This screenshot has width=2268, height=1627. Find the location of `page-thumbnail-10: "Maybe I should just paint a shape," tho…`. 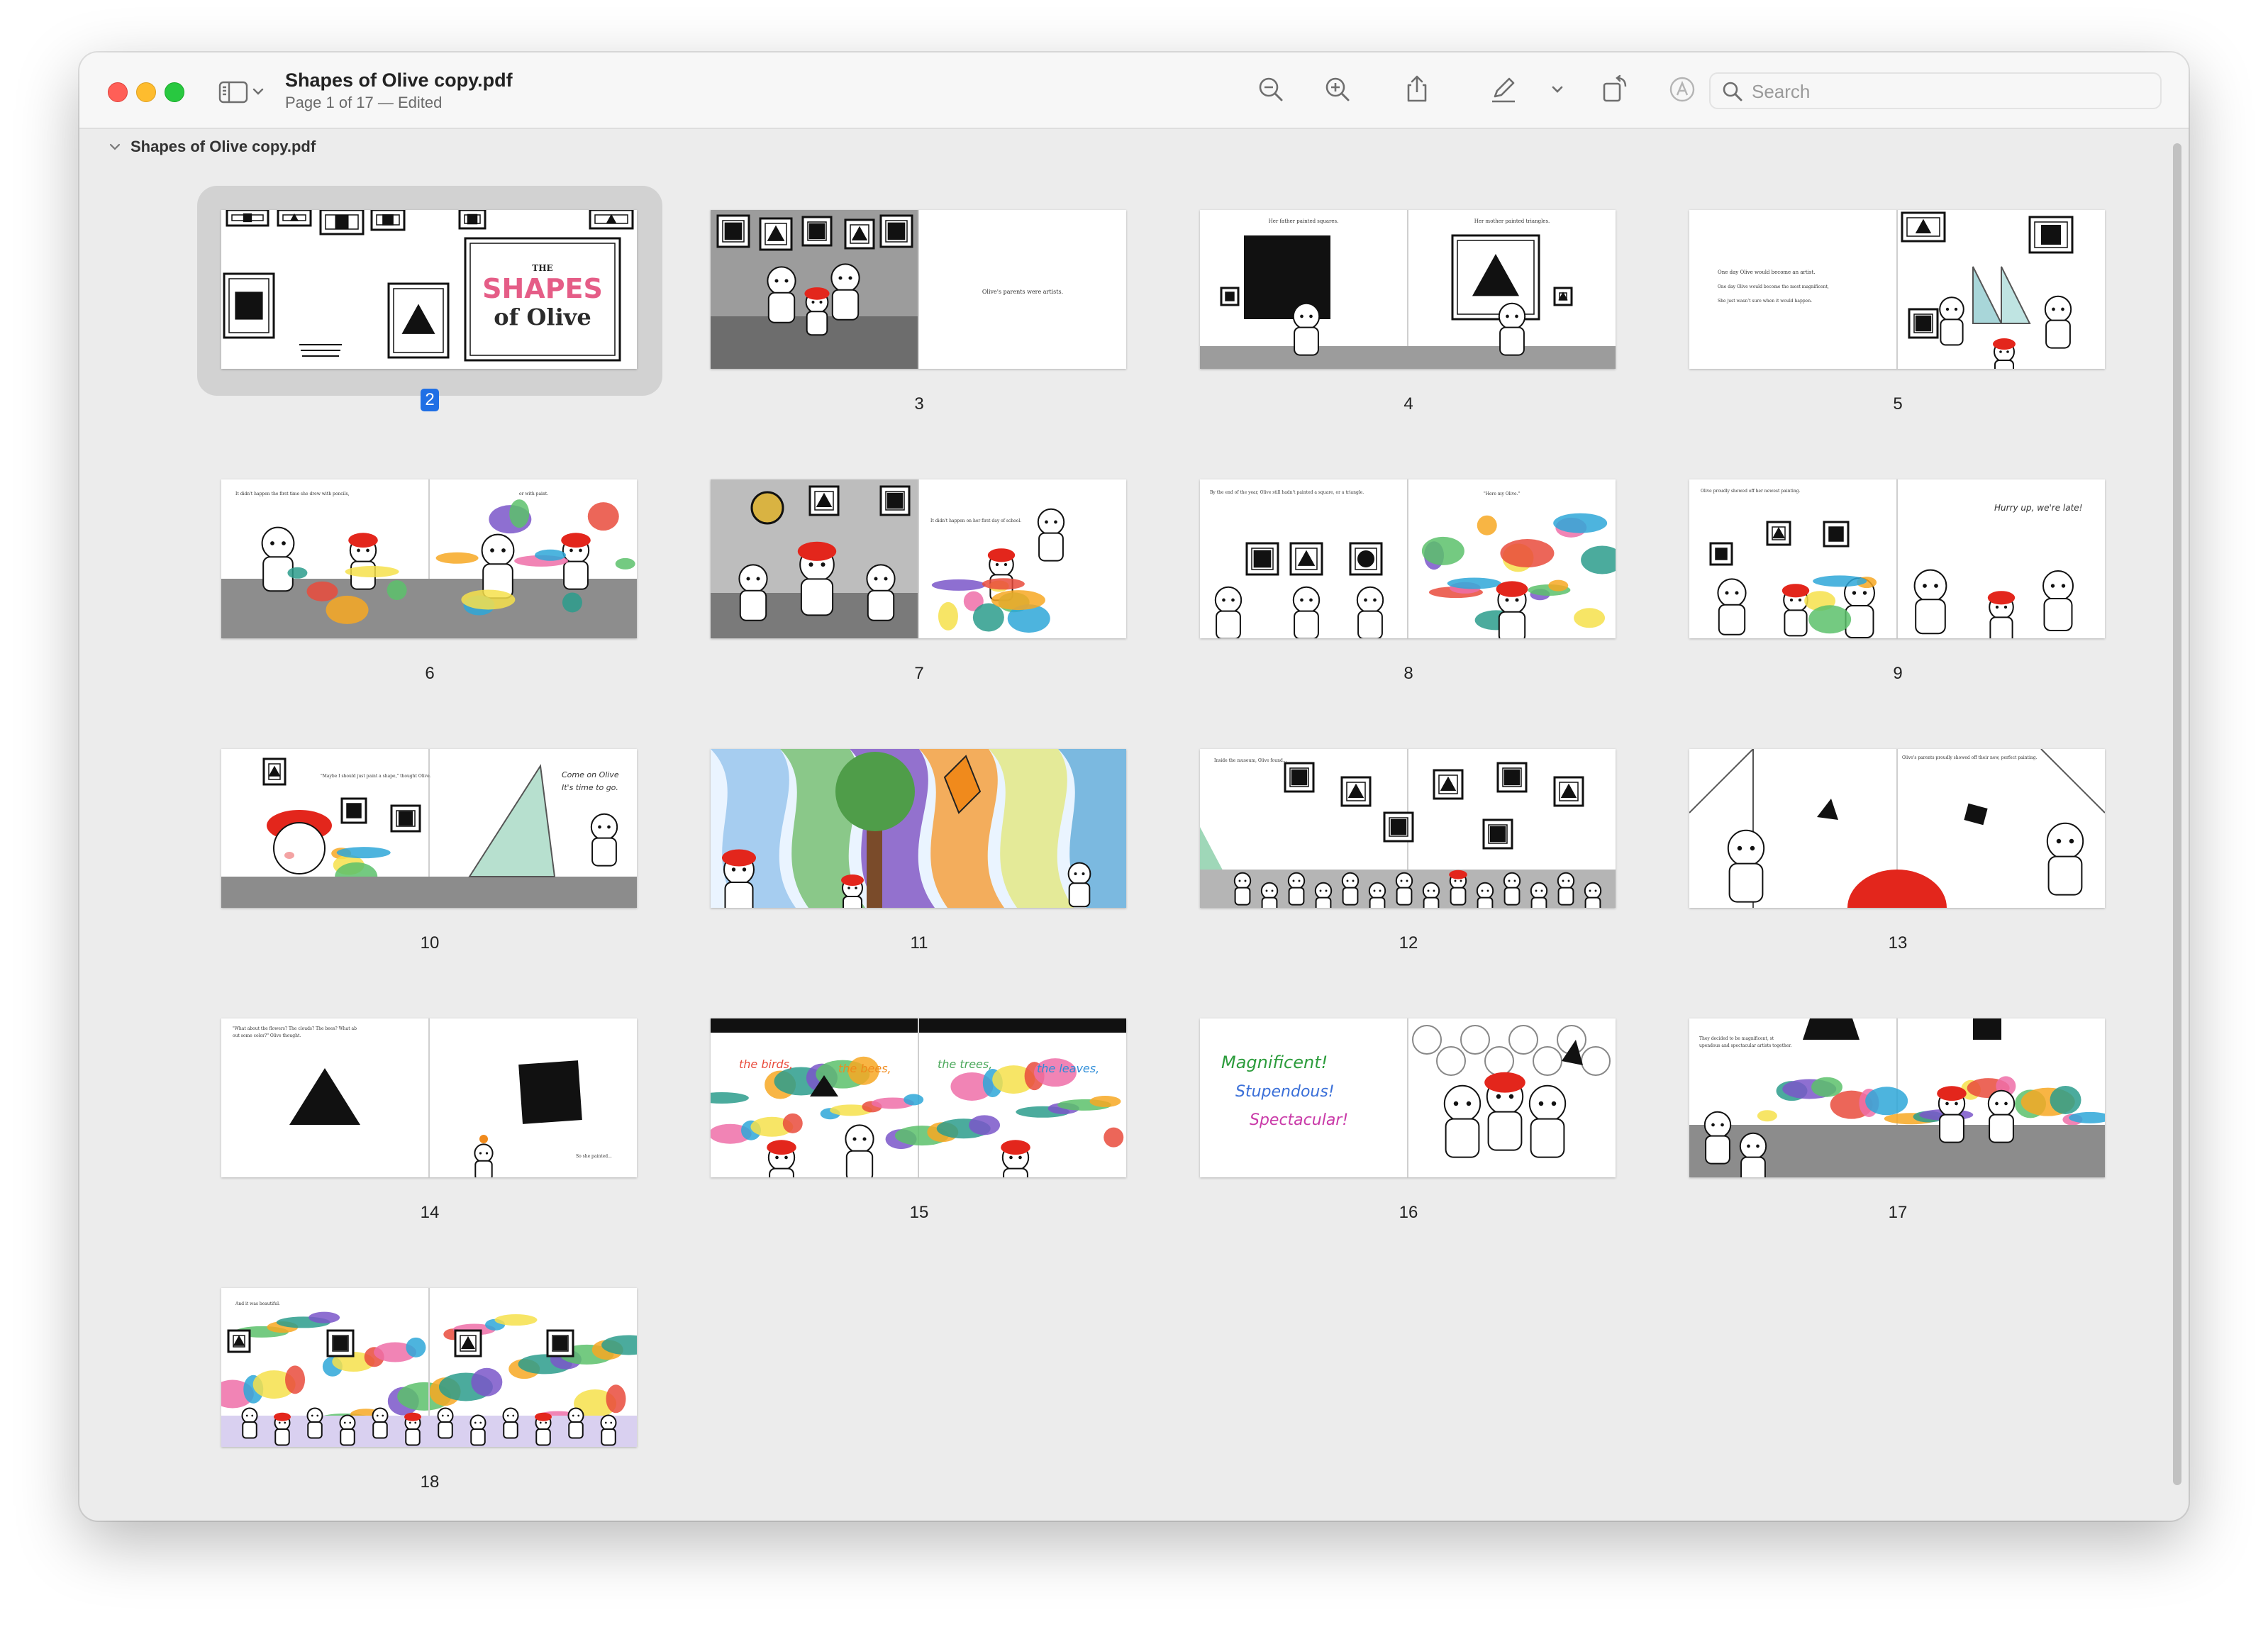

page-thumbnail-10: "Maybe I should just paint a shape," tho… is located at coordinates (446, 852).